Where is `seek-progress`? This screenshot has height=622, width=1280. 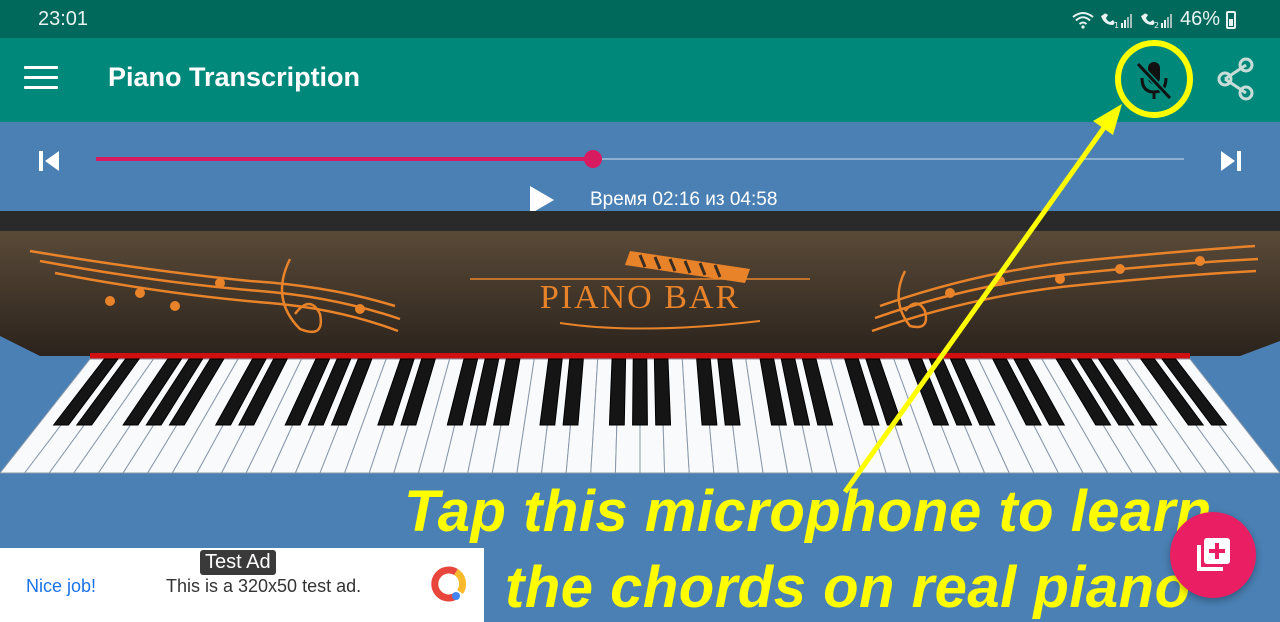
seek-progress is located at coordinates (345, 159).